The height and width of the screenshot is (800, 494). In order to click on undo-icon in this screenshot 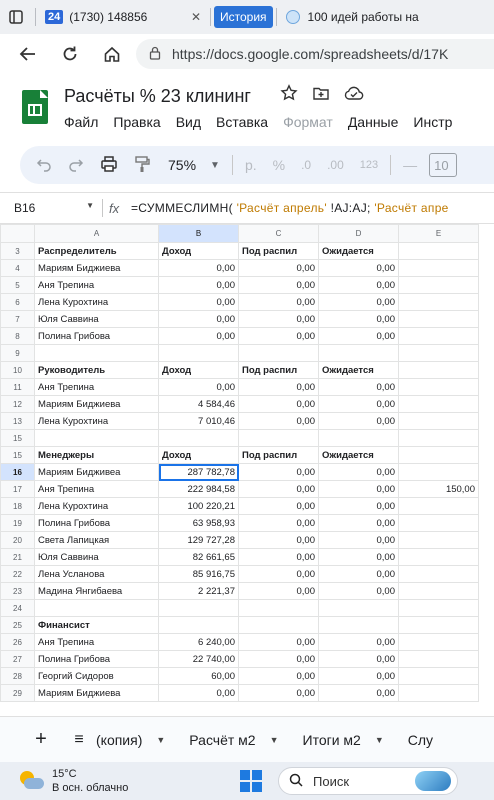, I will do `click(44, 165)`.